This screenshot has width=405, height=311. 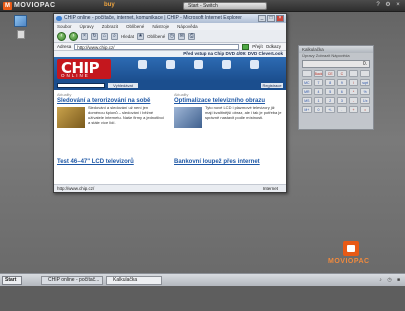 What do you see at coordinates (59, 18) in the screenshot?
I see `internet-explorer-icon` at bounding box center [59, 18].